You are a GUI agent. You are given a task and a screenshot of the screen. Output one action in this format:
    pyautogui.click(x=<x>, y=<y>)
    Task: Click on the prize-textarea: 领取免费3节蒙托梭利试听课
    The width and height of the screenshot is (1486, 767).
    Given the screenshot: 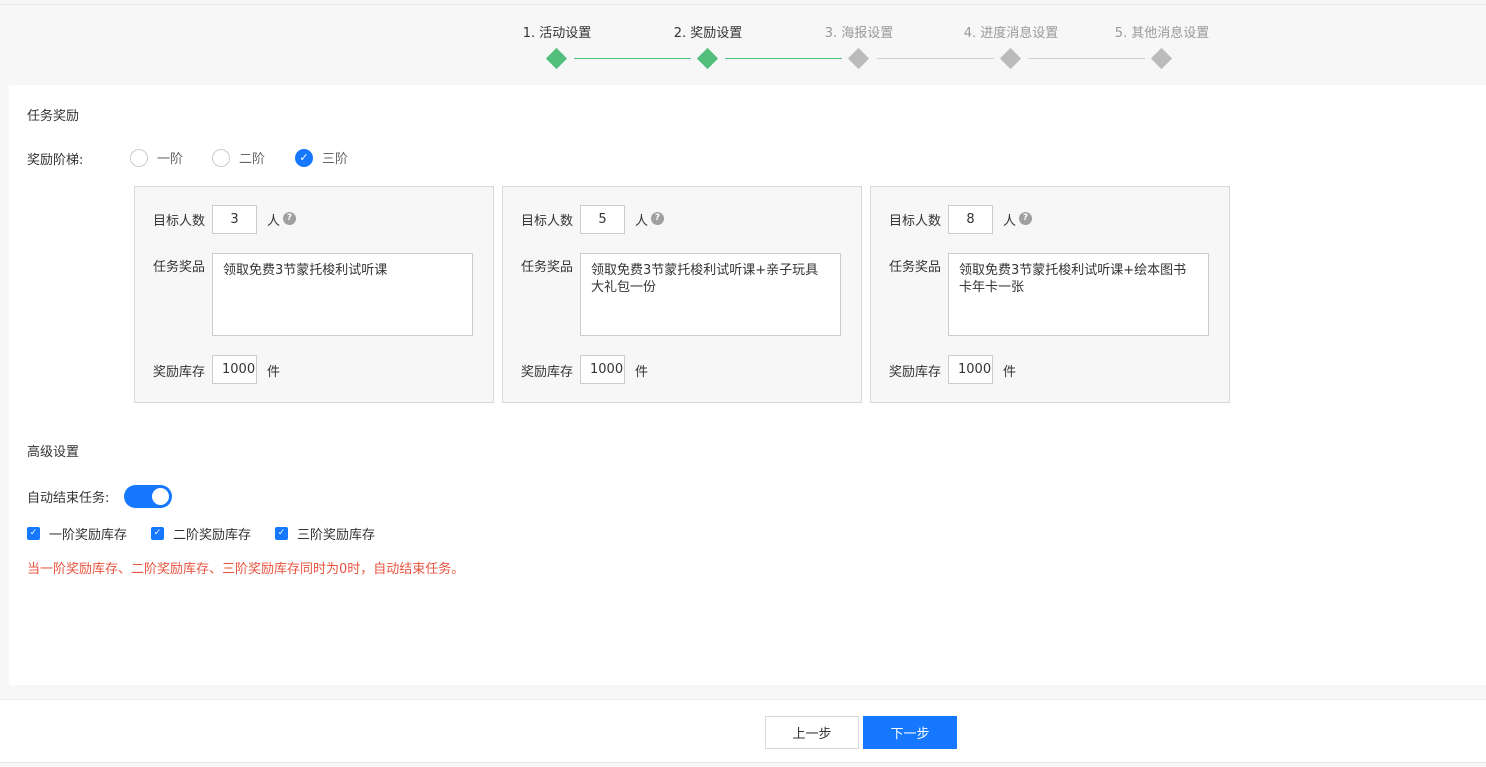 What is the action you would take?
    pyautogui.click(x=342, y=294)
    